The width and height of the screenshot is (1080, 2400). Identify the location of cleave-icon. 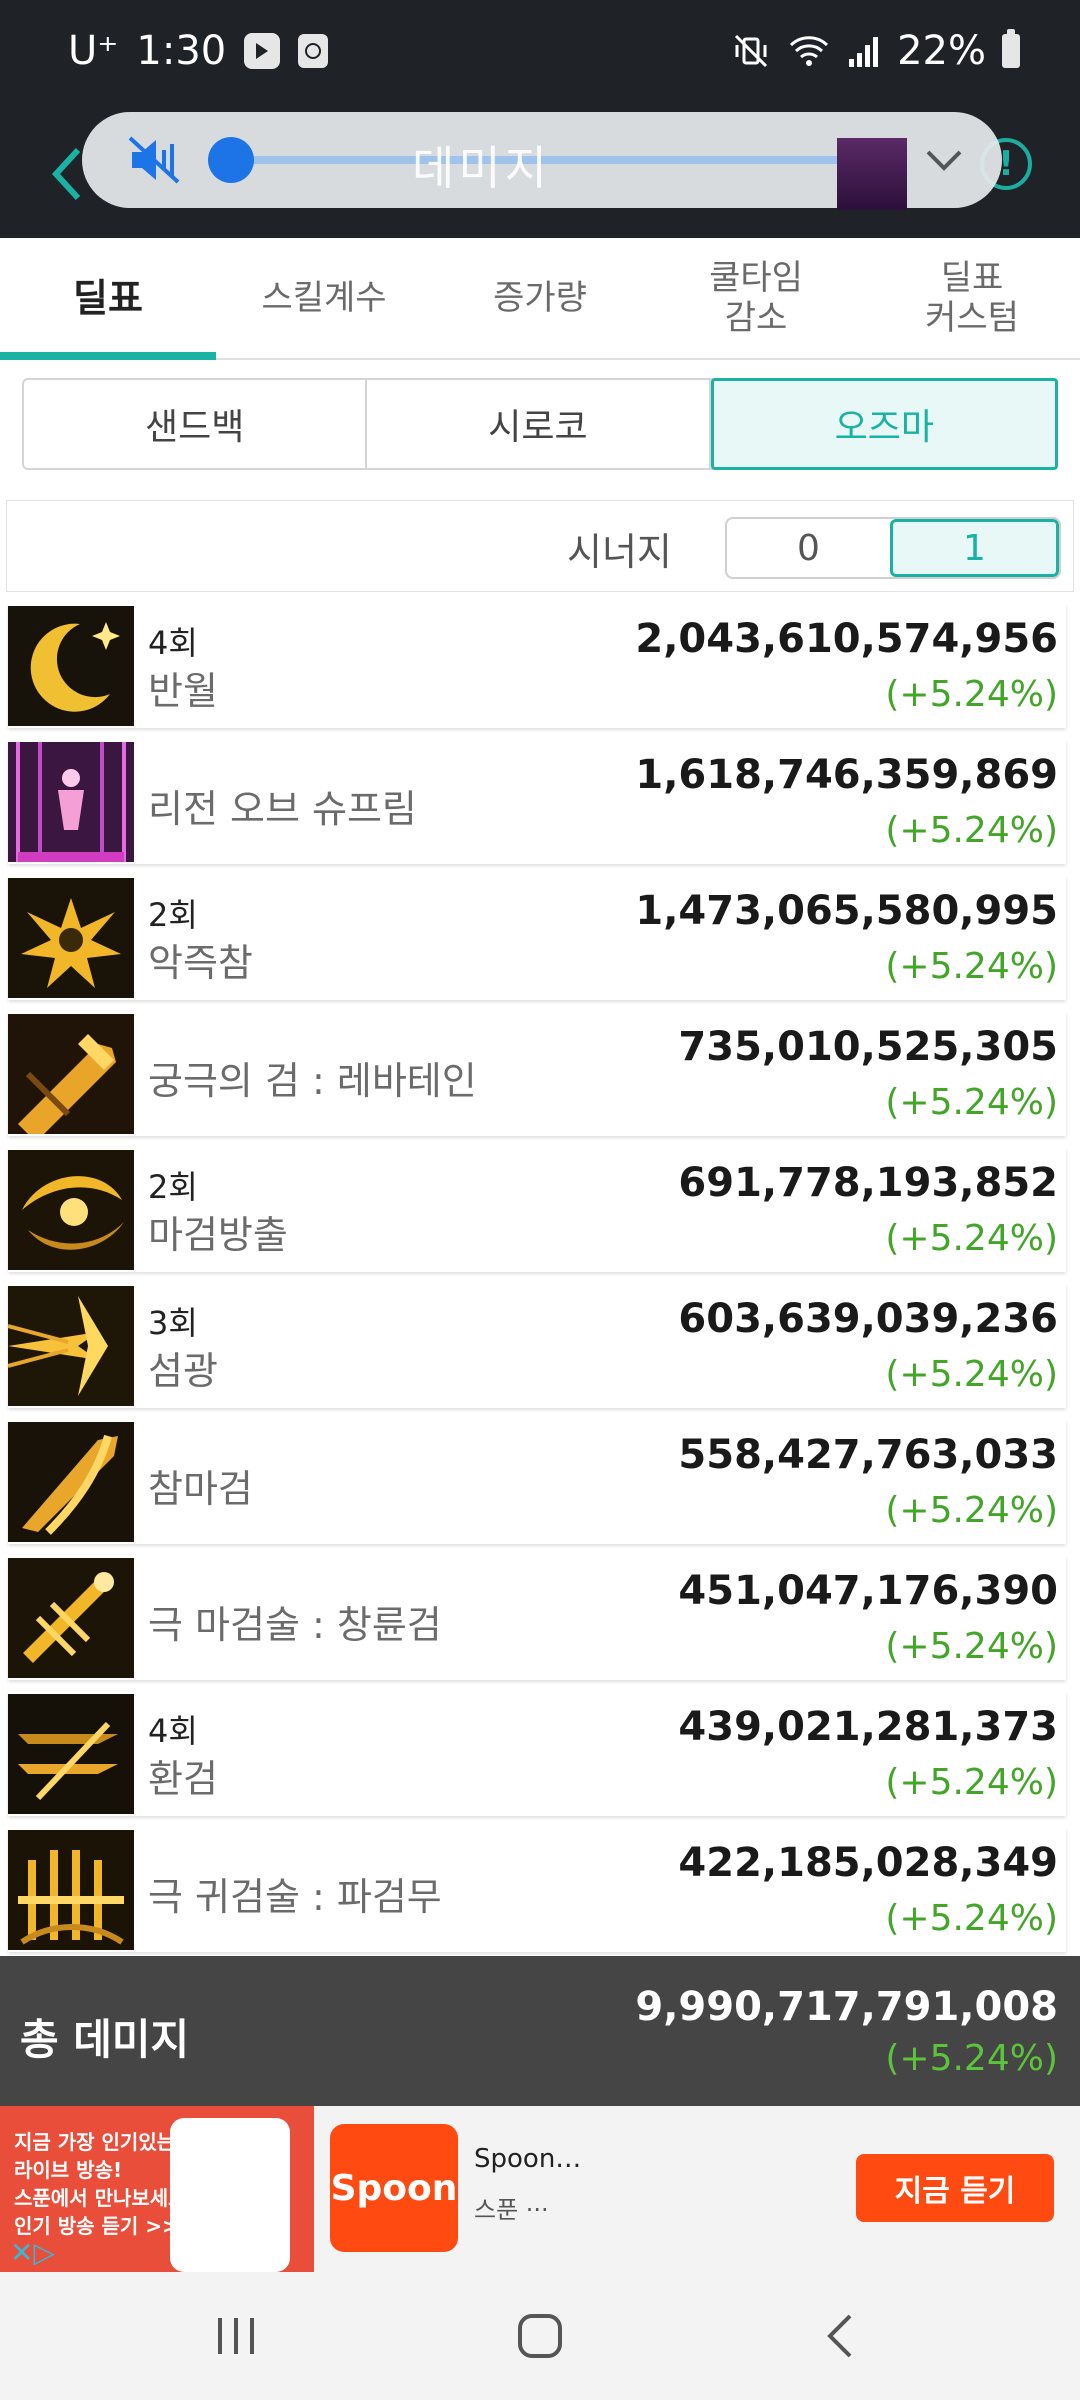
(71, 1482).